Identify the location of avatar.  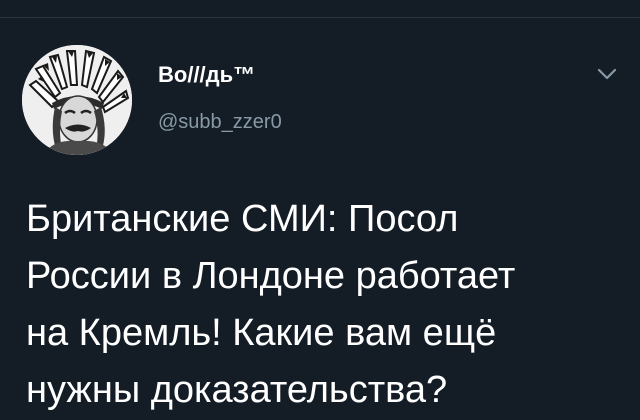
(77, 100).